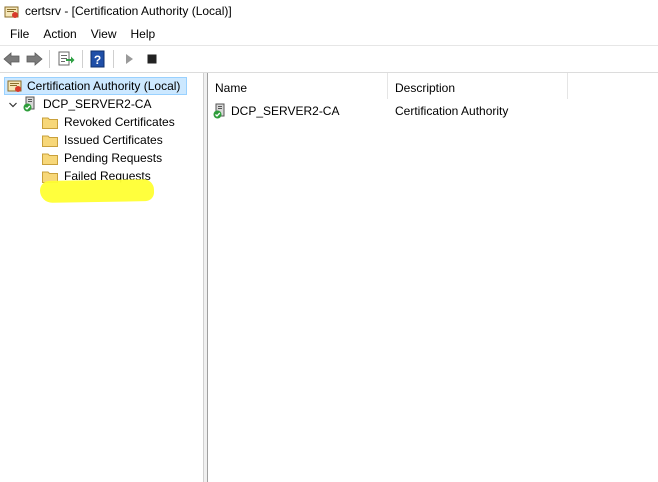 Image resolution: width=658 pixels, height=482 pixels. Describe the element at coordinates (113, 158) in the screenshot. I see `tree-item-label: Pending Requests` at that location.